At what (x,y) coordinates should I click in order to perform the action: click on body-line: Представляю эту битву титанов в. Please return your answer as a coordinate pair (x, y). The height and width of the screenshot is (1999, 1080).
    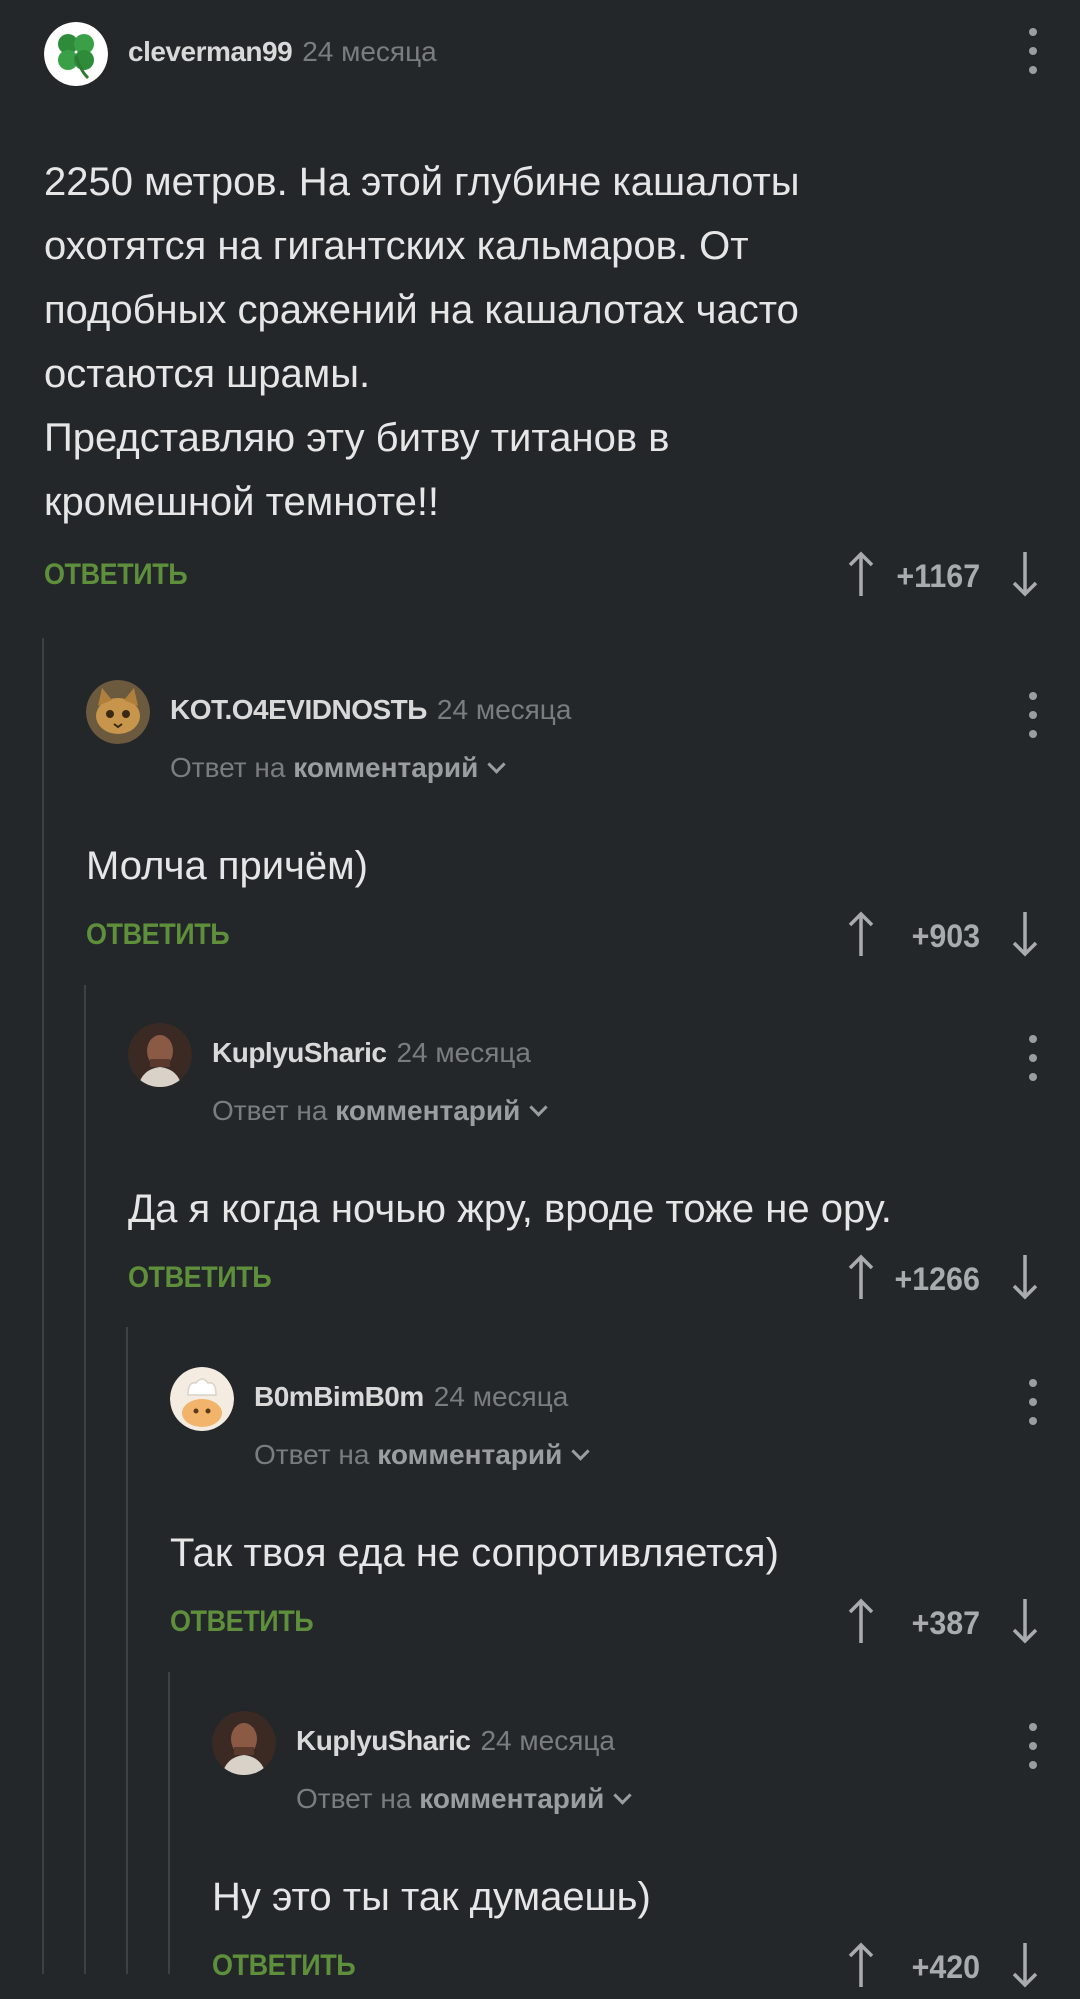
    Looking at the image, I should click on (357, 438).